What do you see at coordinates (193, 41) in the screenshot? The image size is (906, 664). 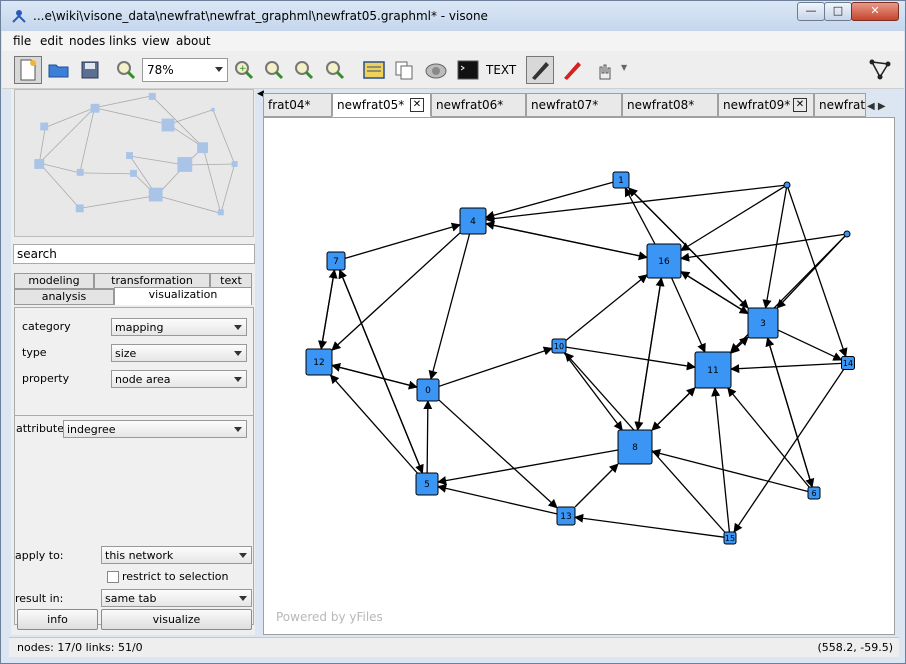 I see `menu-about: about` at bounding box center [193, 41].